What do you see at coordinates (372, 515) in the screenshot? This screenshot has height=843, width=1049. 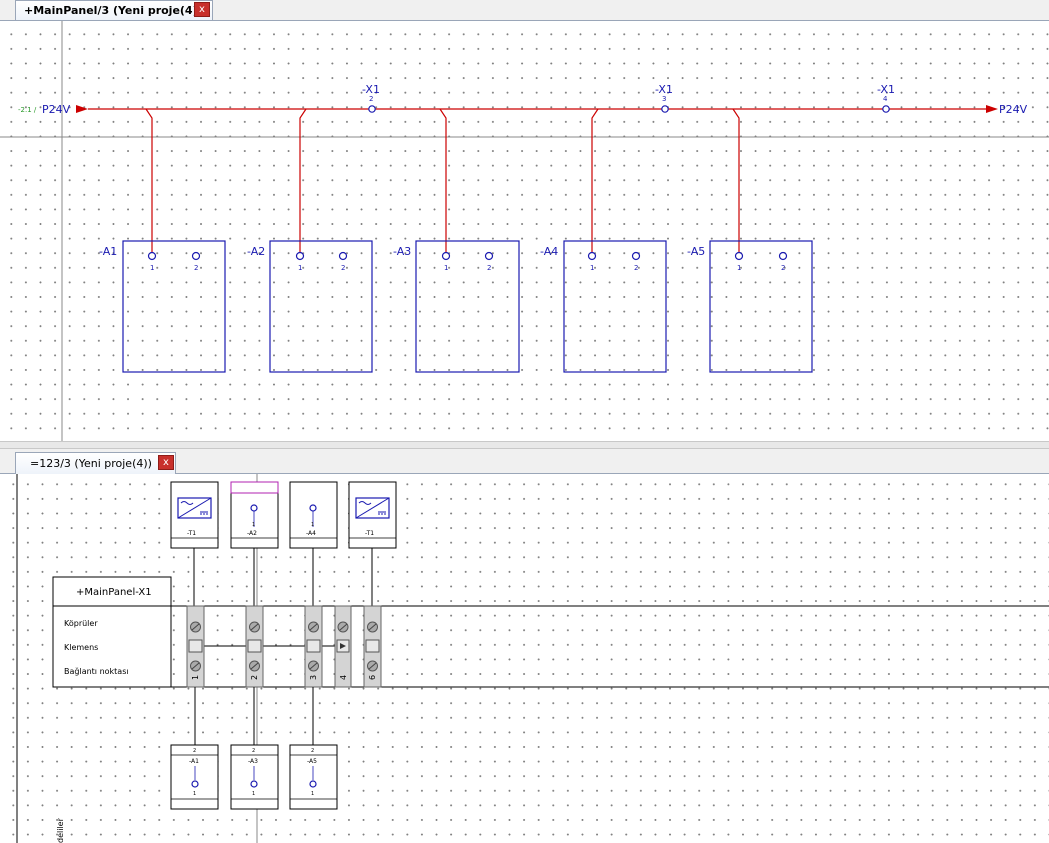 I see `top-device-t1-right: -T1` at bounding box center [372, 515].